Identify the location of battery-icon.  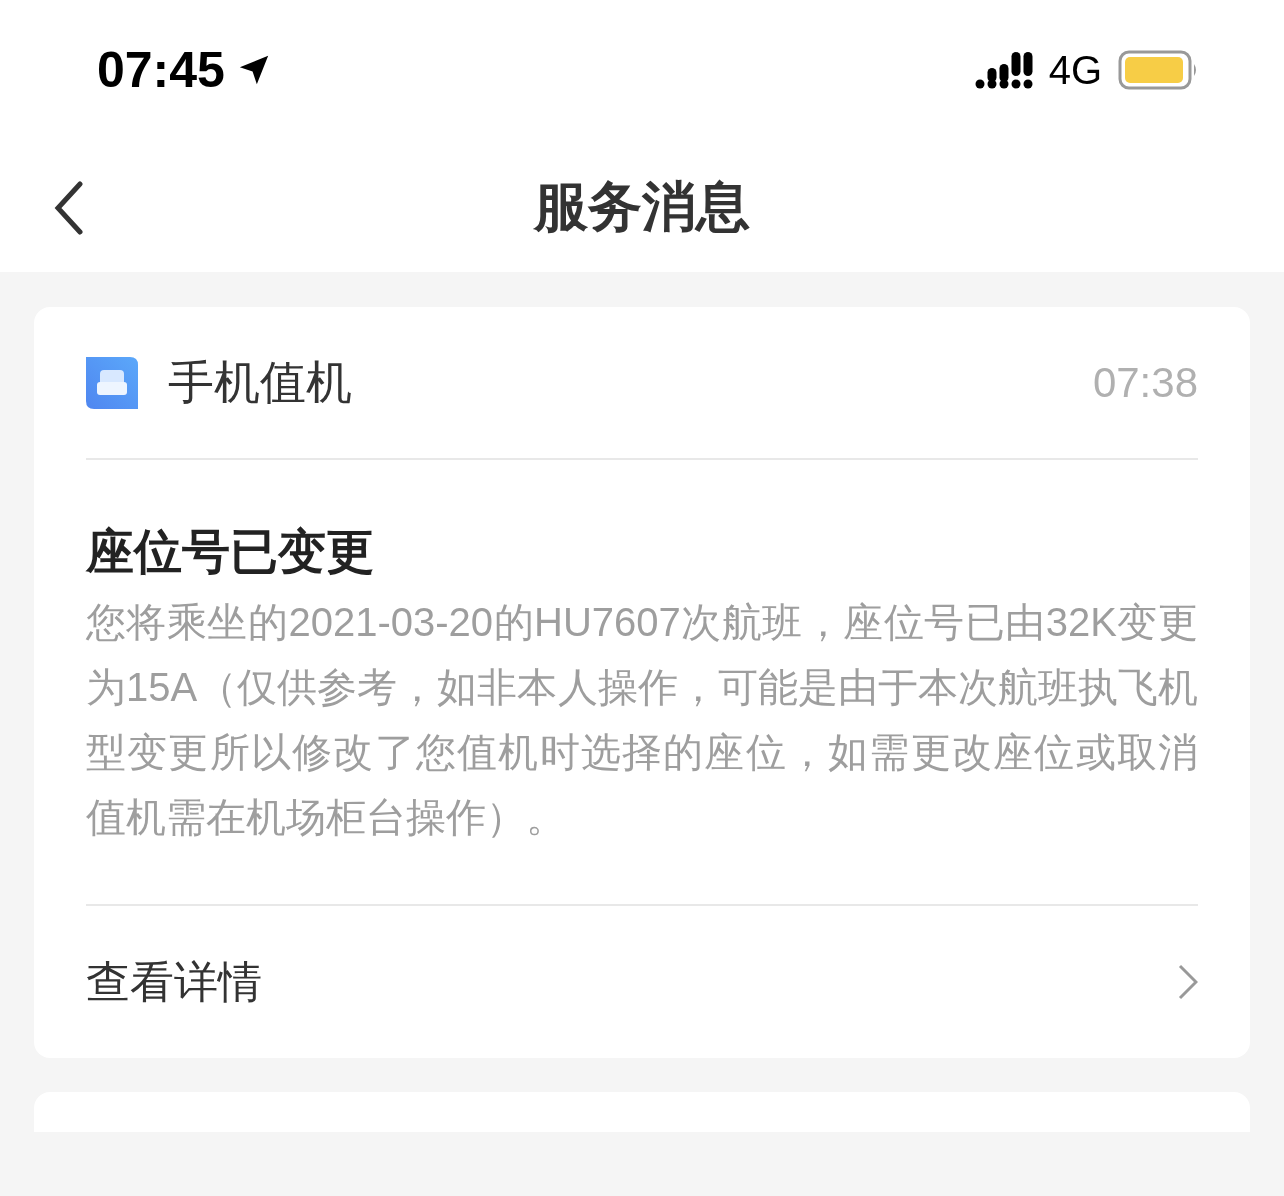
(1158, 70).